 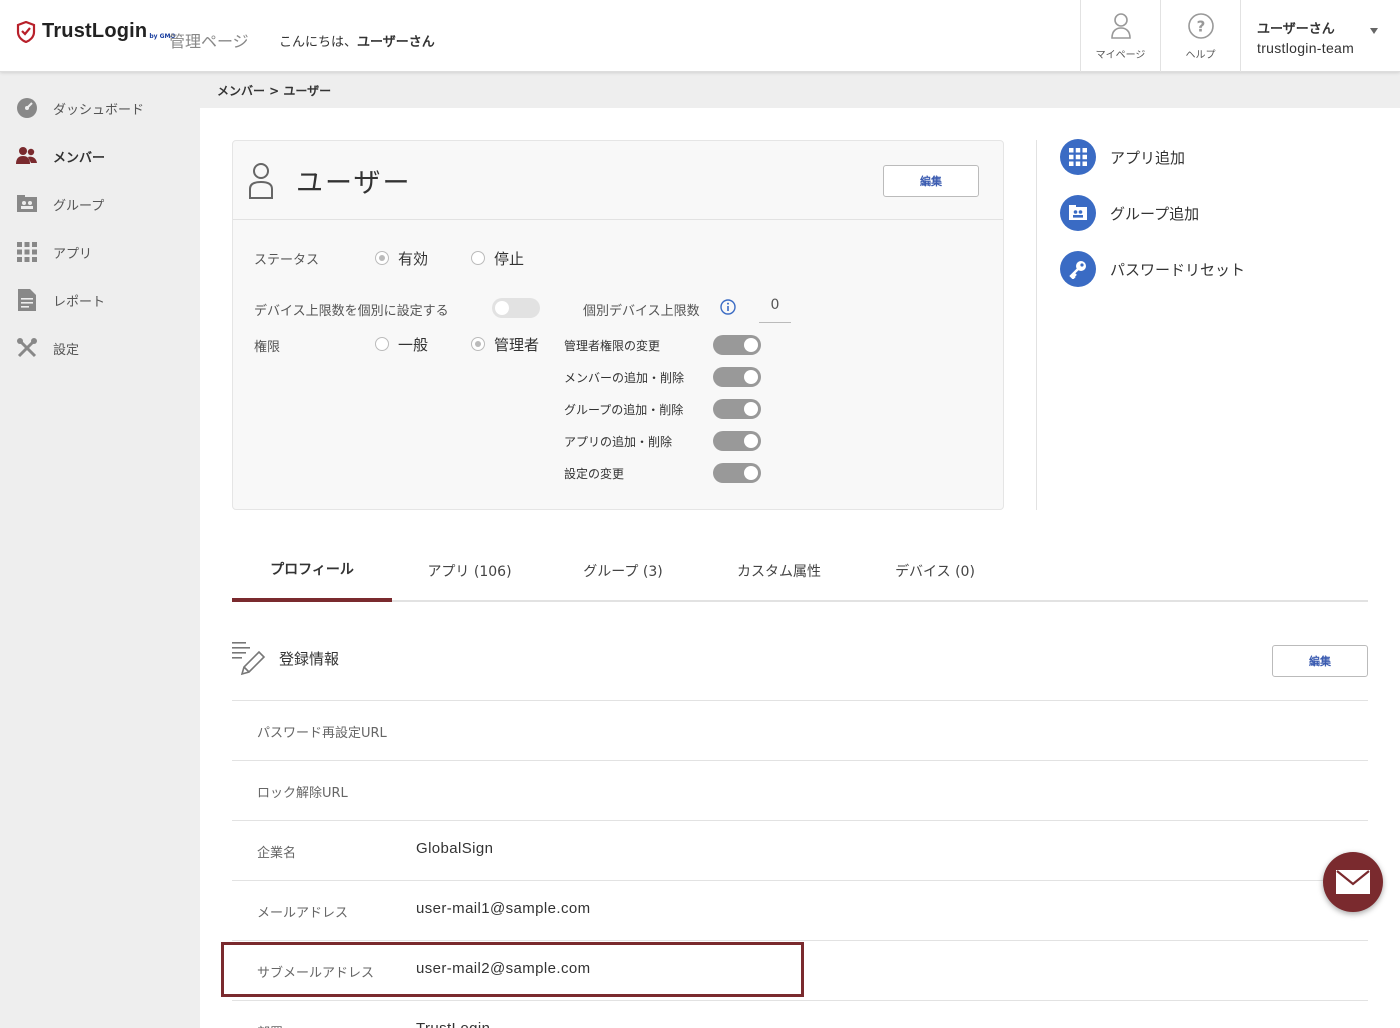 I want to click on table-row: サブメールアドレス user-mail2@sample.com, so click(x=800, y=970).